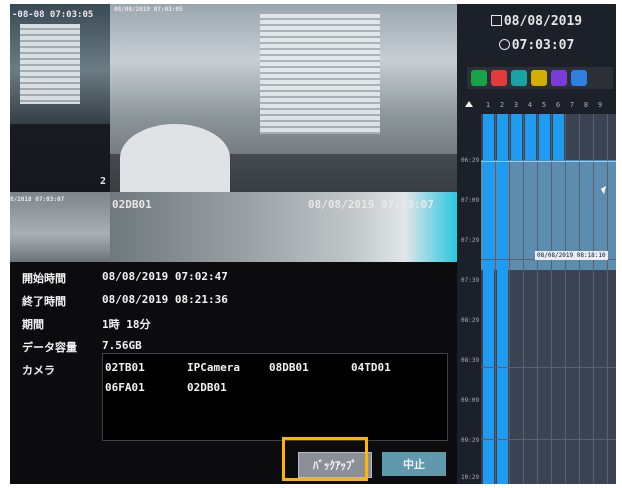 The width and height of the screenshot is (622, 488). Describe the element at coordinates (125, 367) in the screenshot. I see `camera-item: 02TB01` at that location.